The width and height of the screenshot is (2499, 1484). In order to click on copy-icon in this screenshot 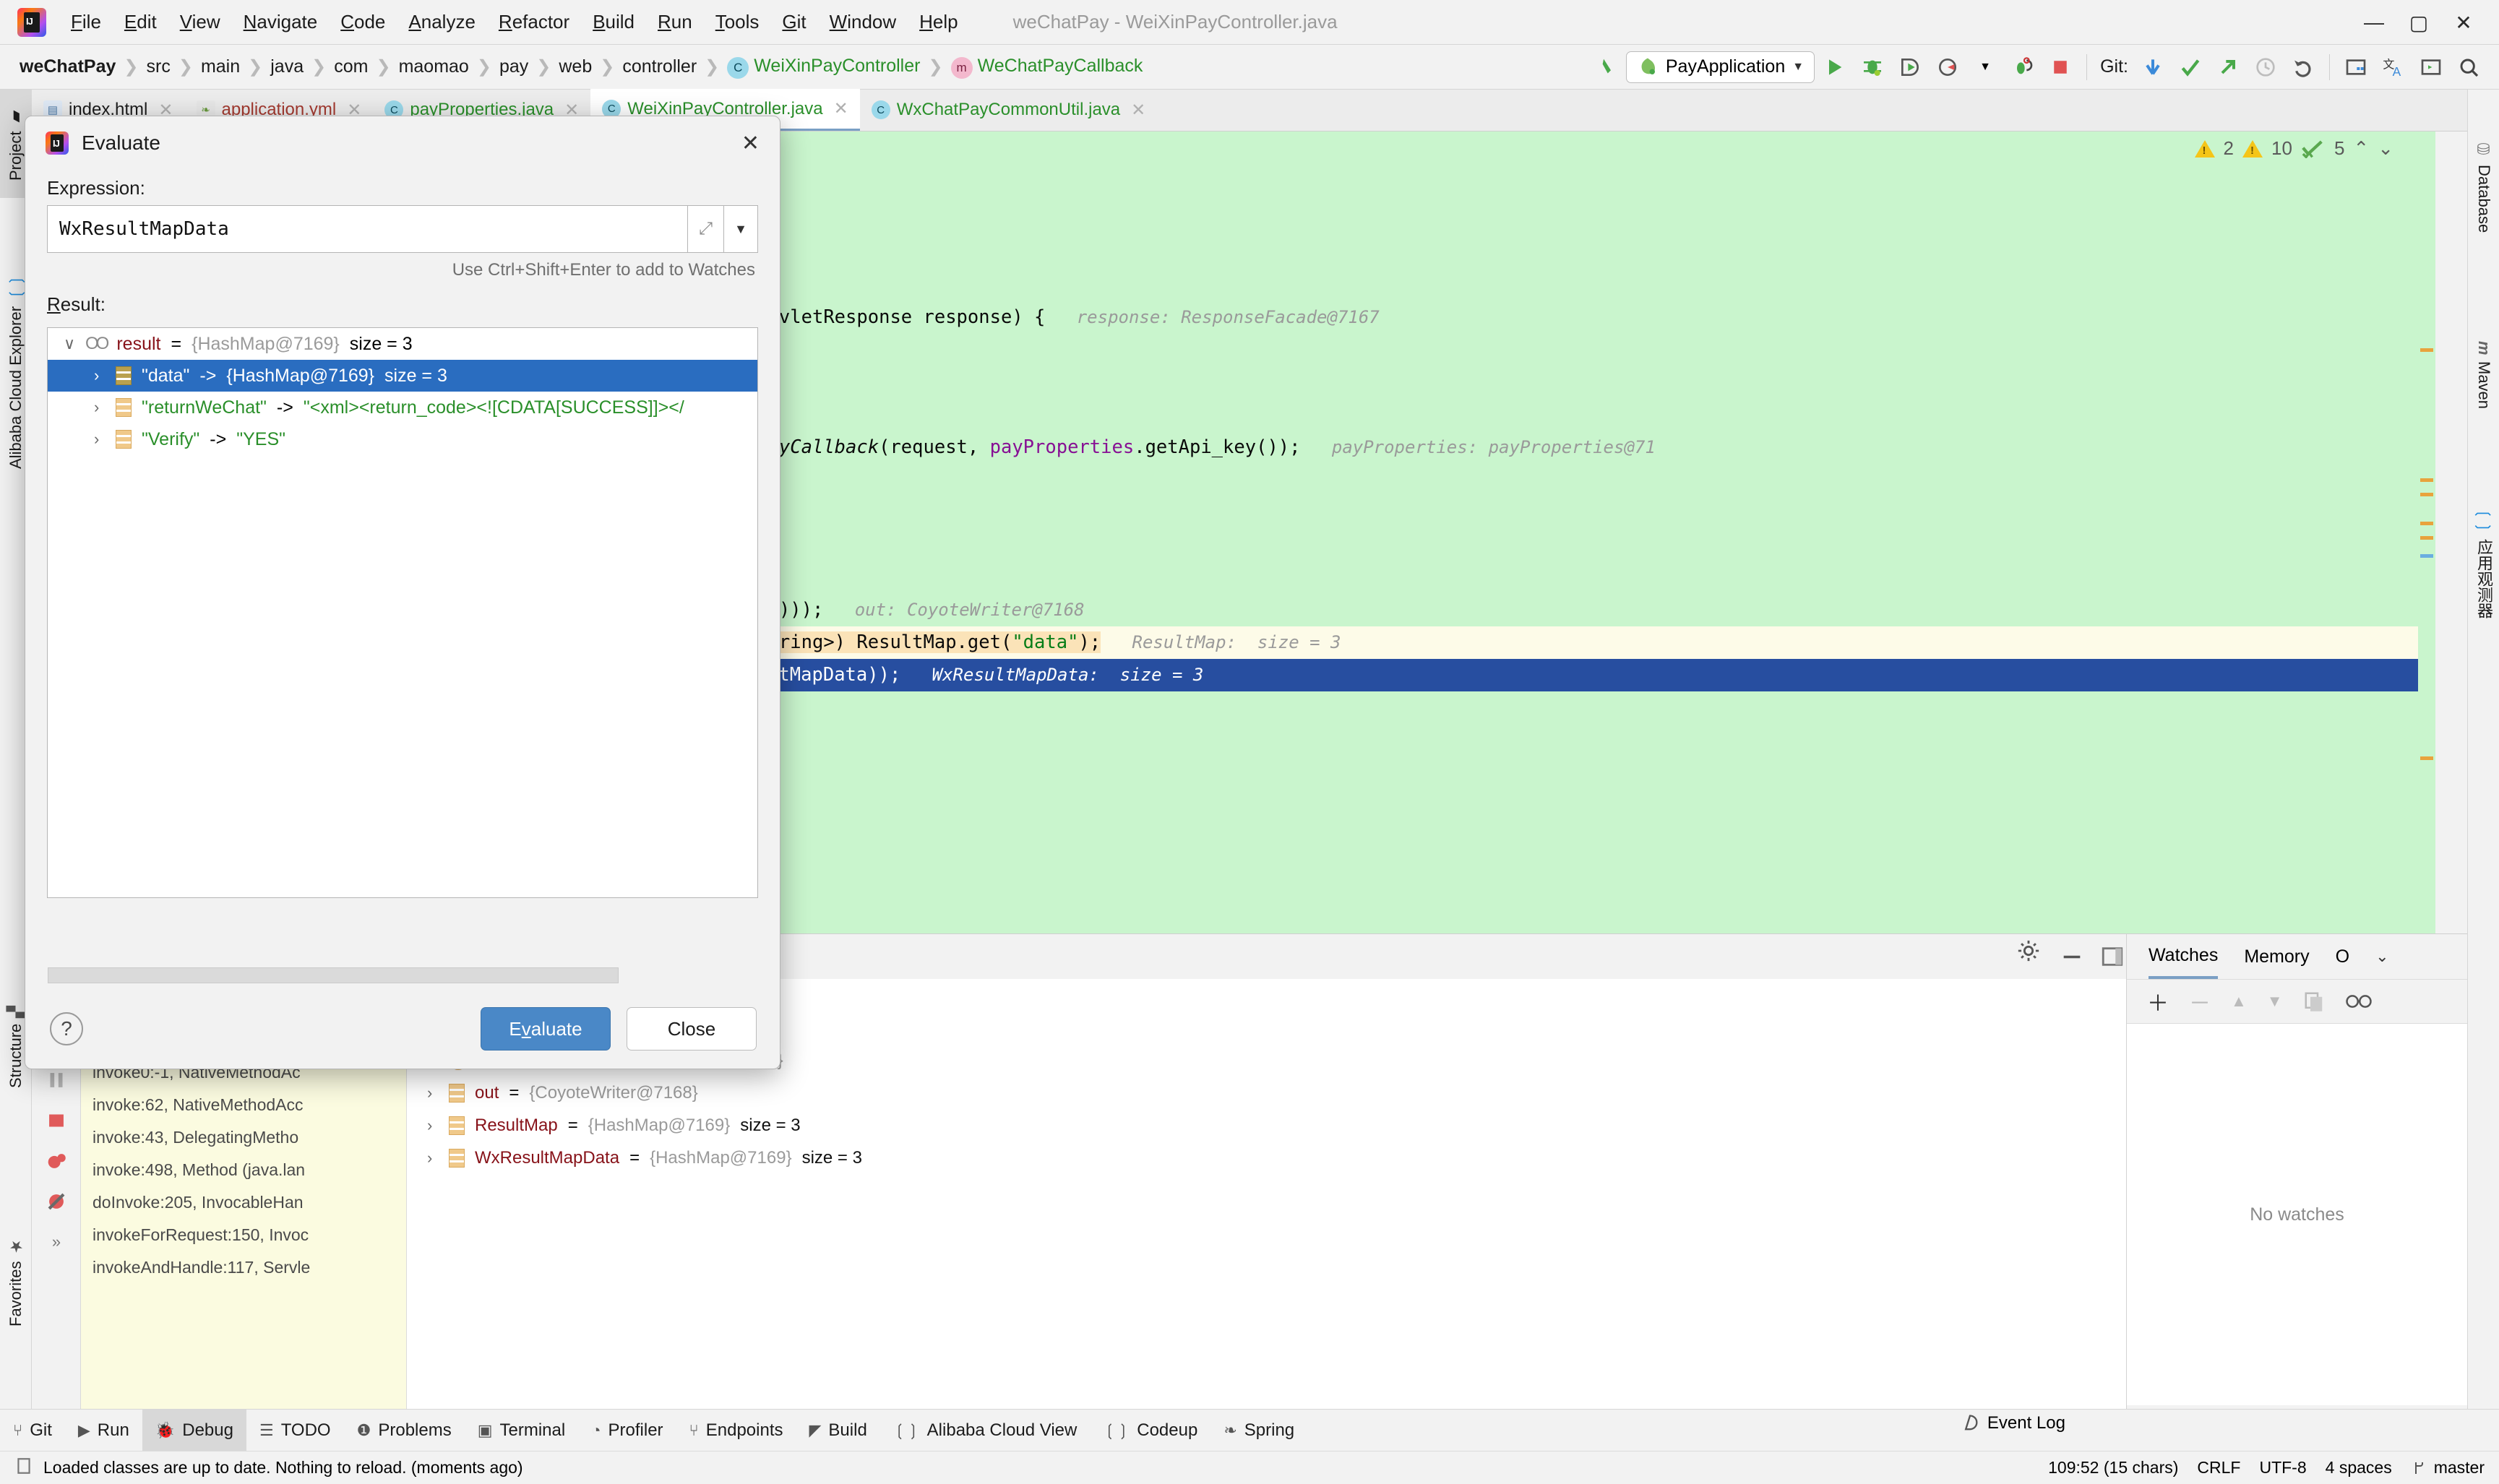, I will do `click(2314, 1001)`.